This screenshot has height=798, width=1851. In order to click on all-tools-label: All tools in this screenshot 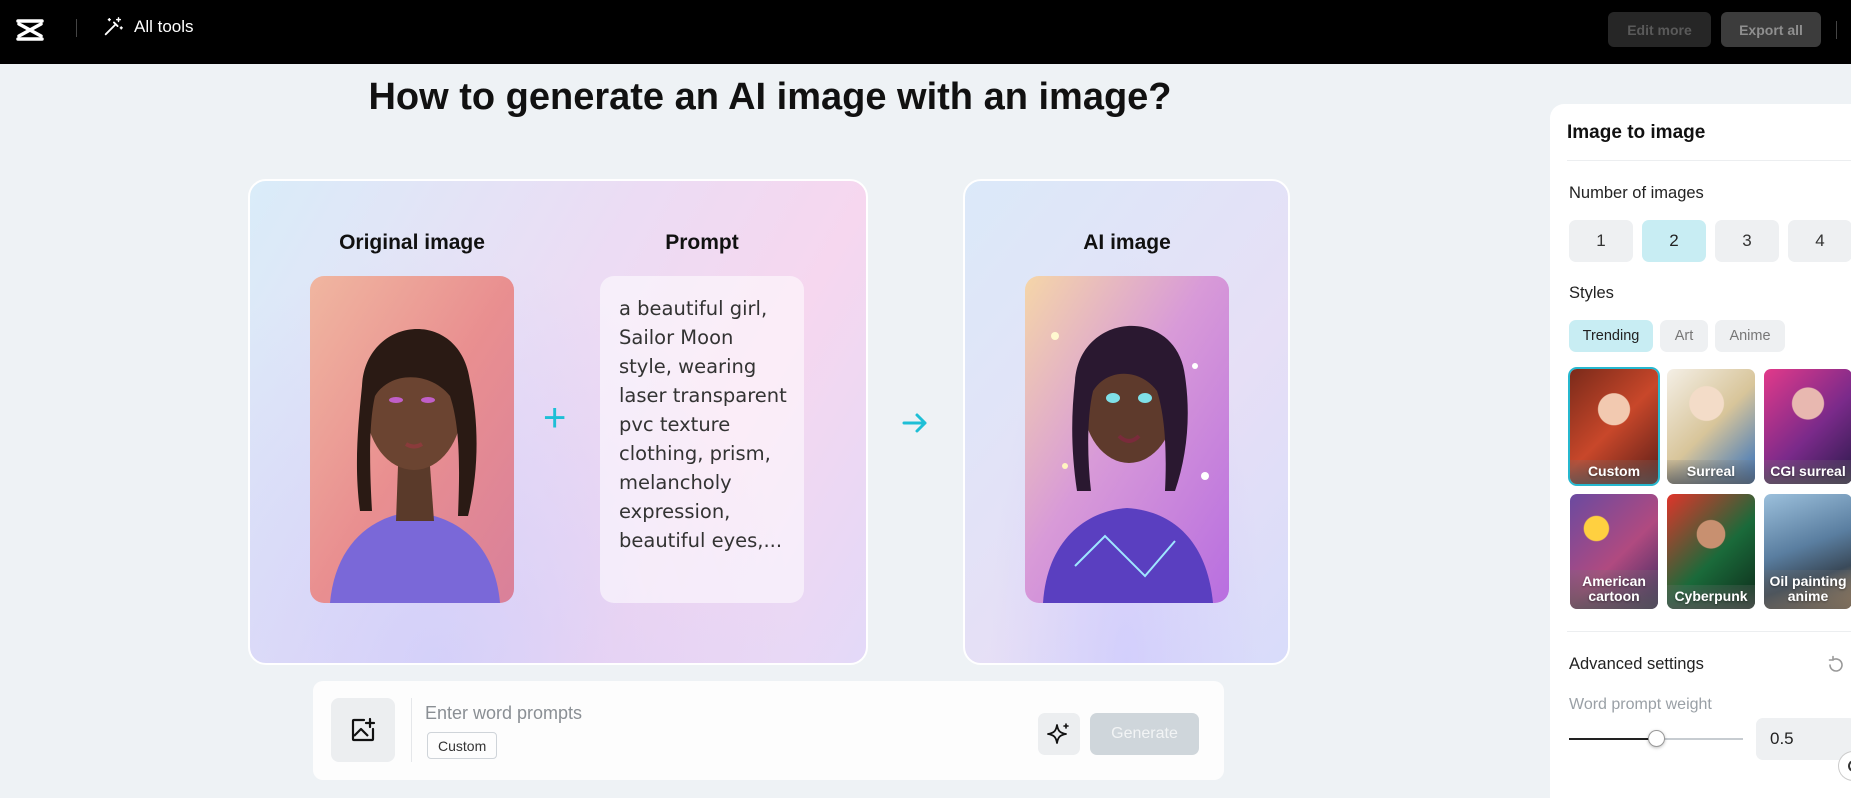, I will do `click(164, 26)`.